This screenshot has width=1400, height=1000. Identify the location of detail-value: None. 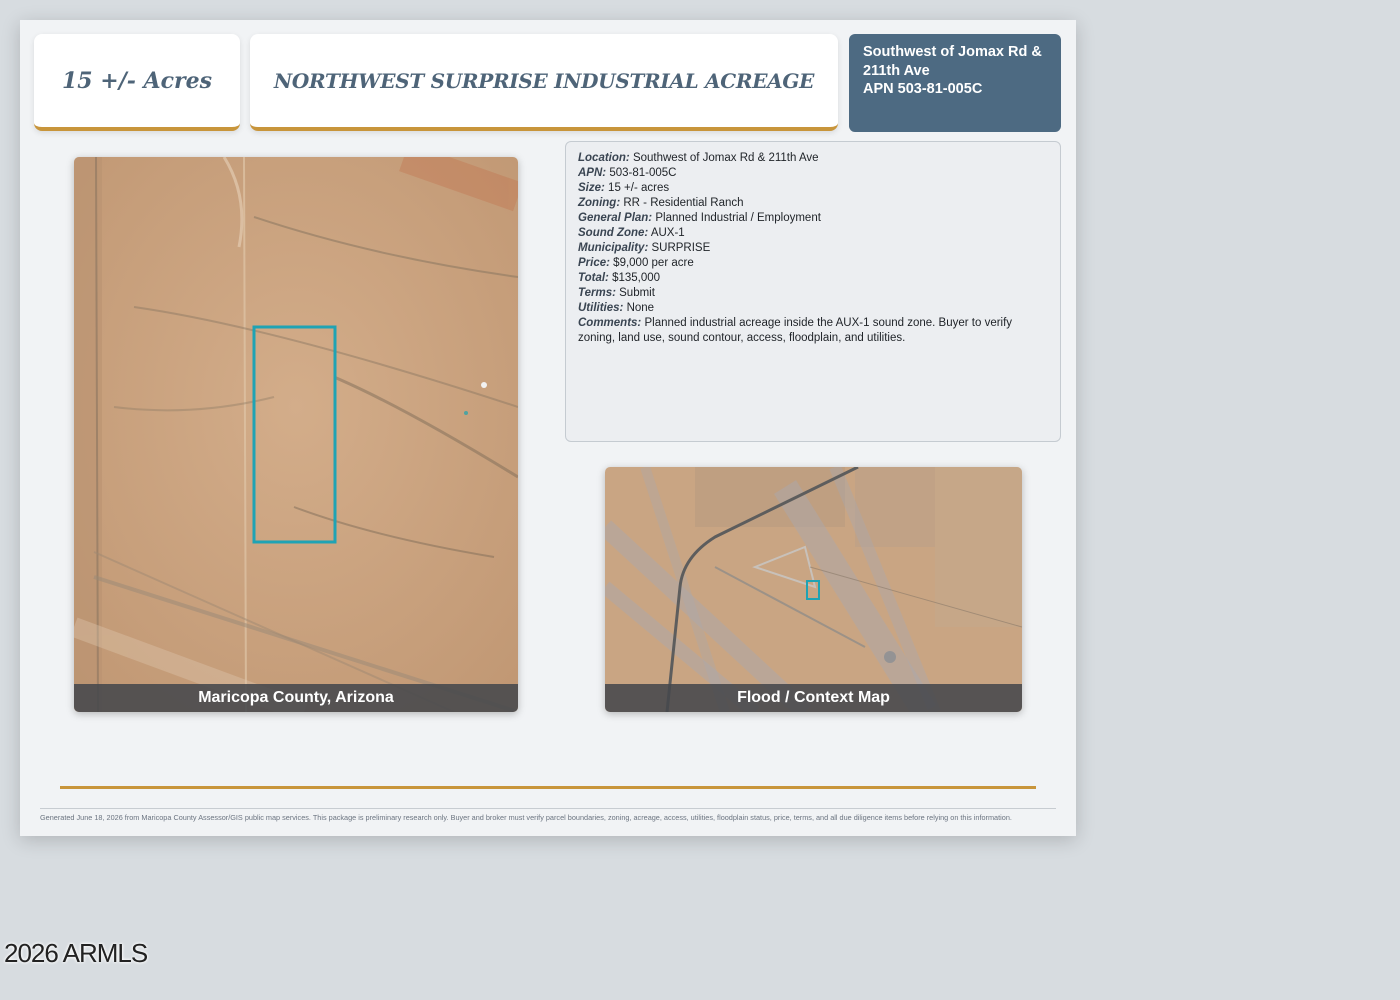
(640, 308).